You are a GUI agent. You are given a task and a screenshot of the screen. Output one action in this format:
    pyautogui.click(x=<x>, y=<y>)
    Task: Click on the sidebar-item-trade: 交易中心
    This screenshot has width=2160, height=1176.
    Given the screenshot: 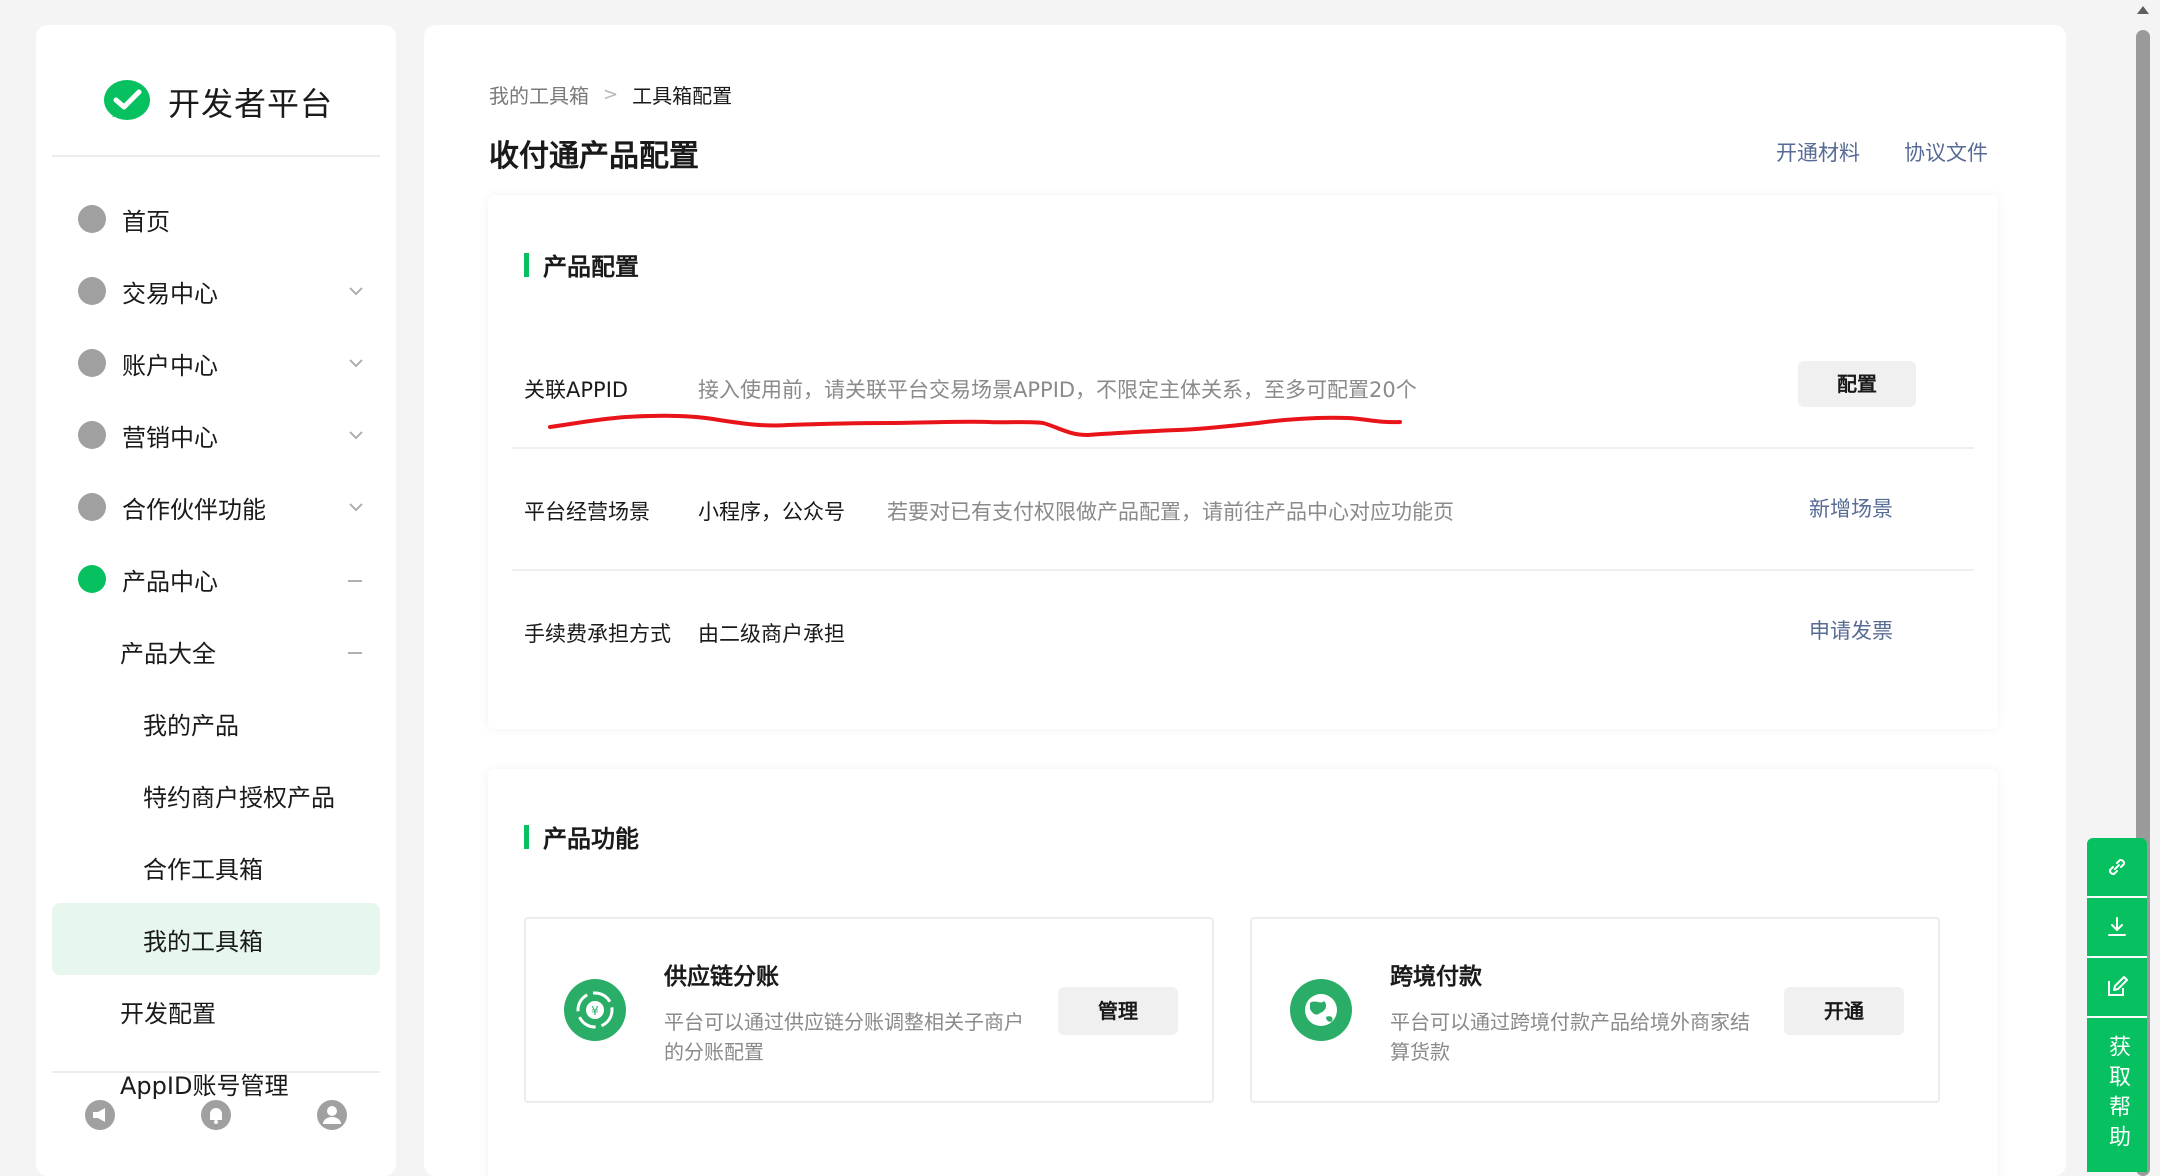 What is the action you would take?
    pyautogui.click(x=216, y=291)
    